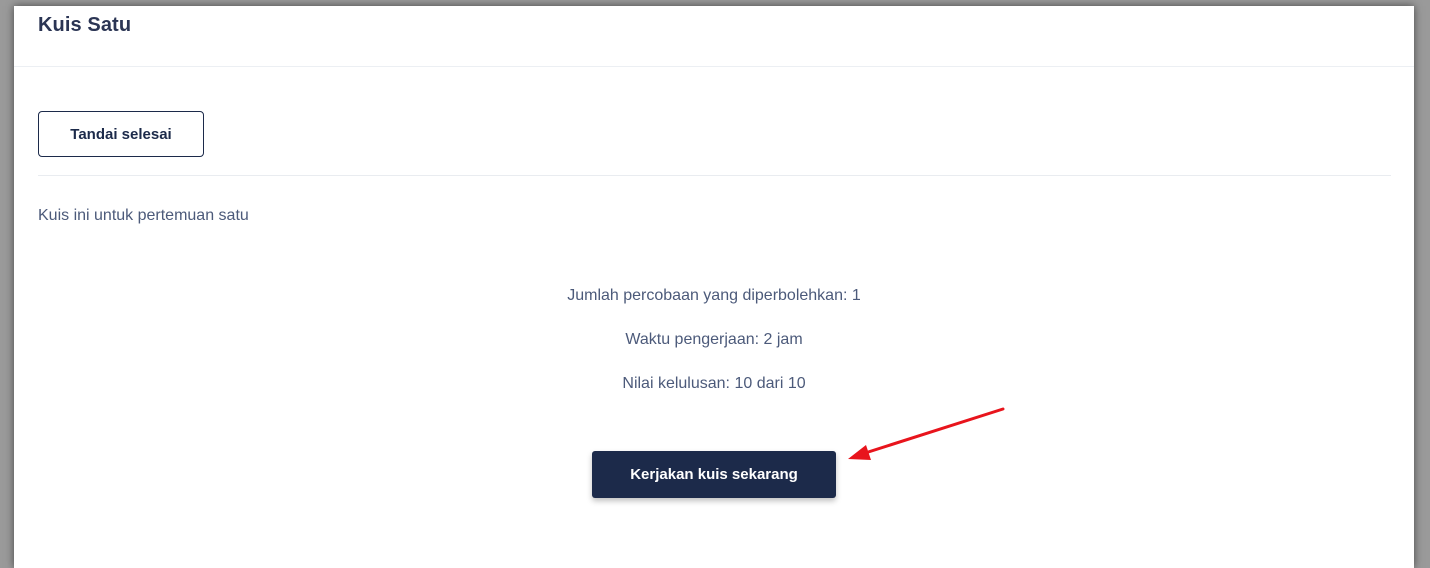 This screenshot has height=568, width=1430. Describe the element at coordinates (714, 339) in the screenshot. I see `duration-text: Waktu pengerjaan: 2 jam` at that location.